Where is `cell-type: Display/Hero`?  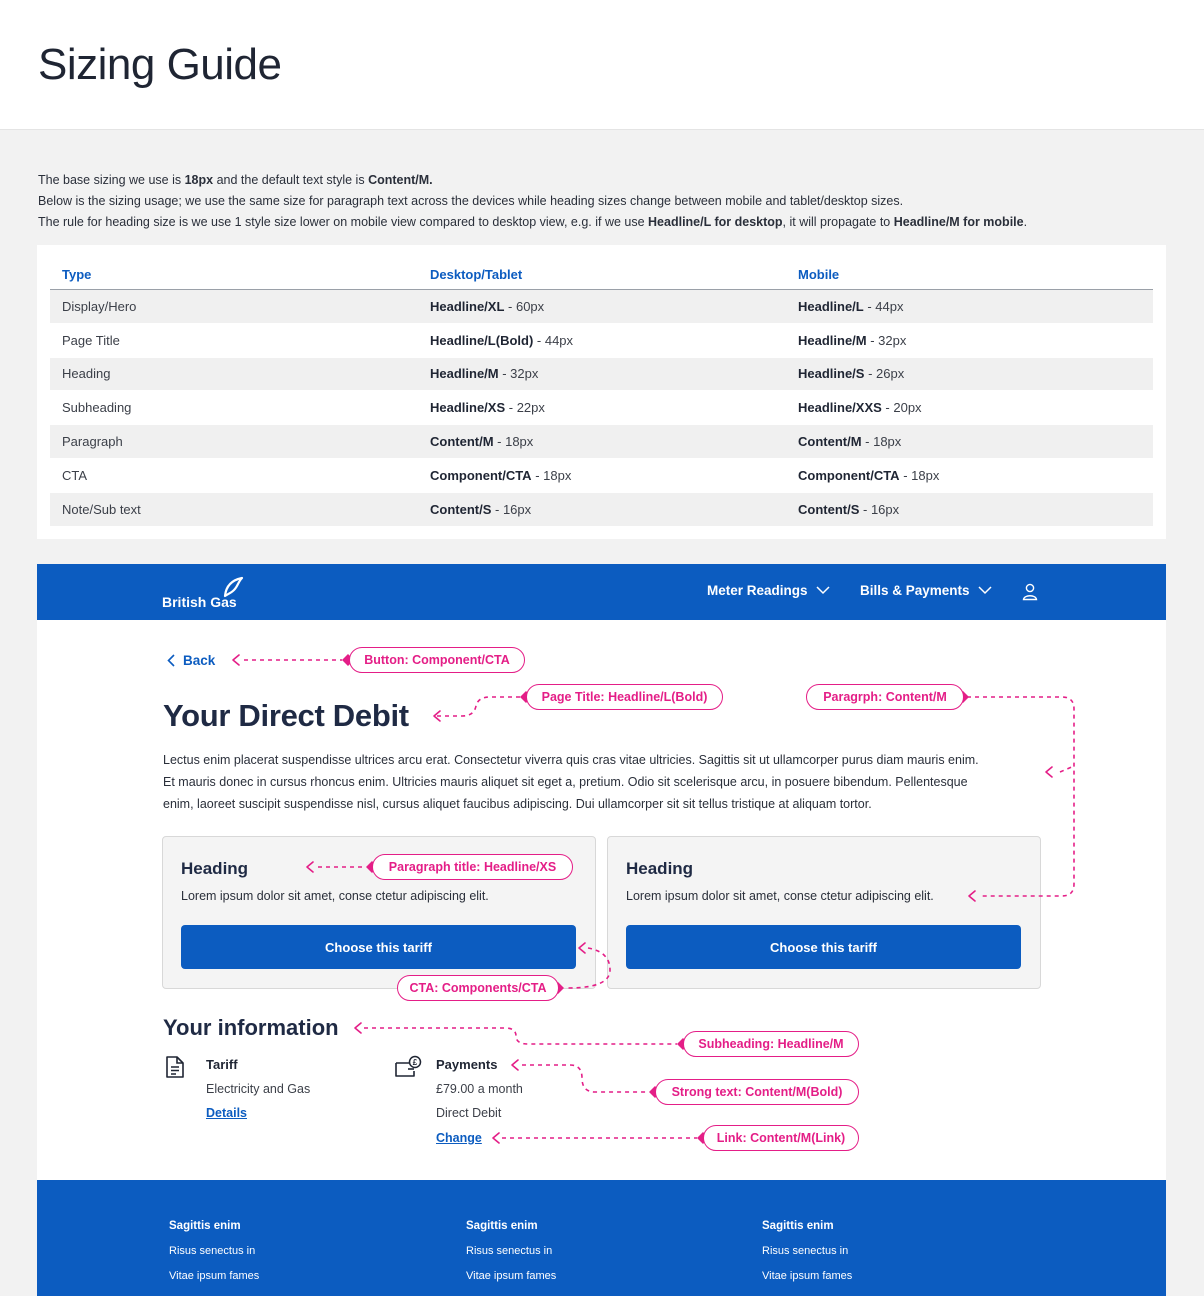 cell-type: Display/Hero is located at coordinates (99, 306).